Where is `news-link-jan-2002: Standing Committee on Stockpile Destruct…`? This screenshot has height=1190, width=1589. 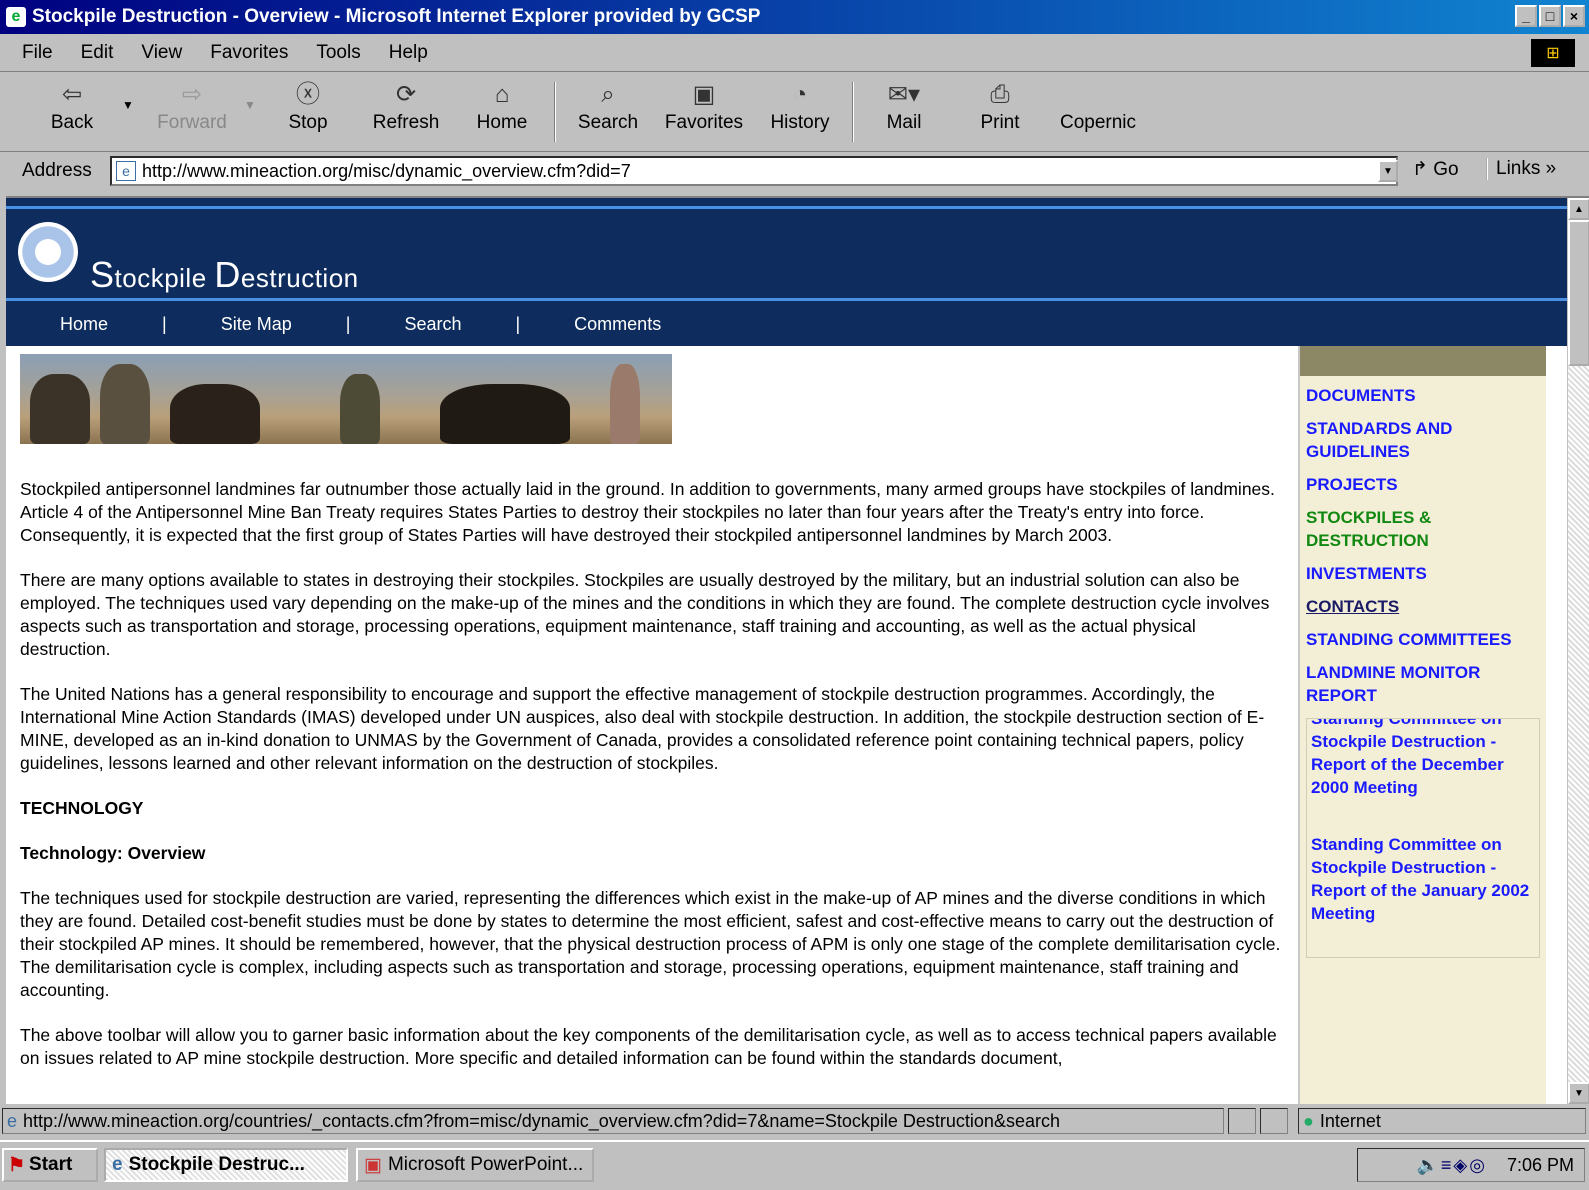 news-link-jan-2002: Standing Committee on Stockpile Destruct… is located at coordinates (1423, 879).